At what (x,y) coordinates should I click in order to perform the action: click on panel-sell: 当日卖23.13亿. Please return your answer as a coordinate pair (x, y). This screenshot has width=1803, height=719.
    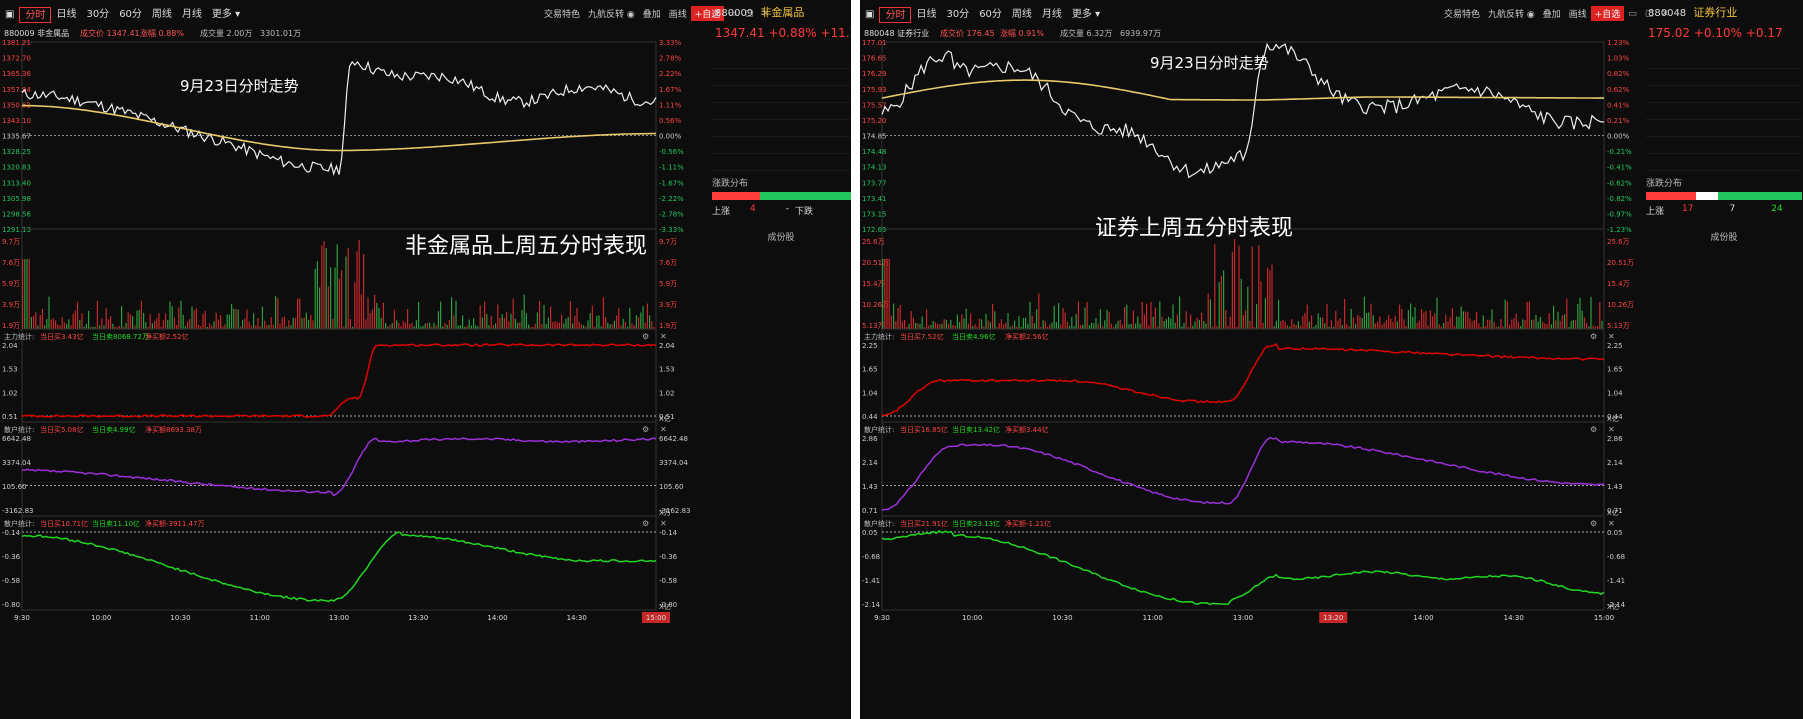
    Looking at the image, I should click on (976, 523).